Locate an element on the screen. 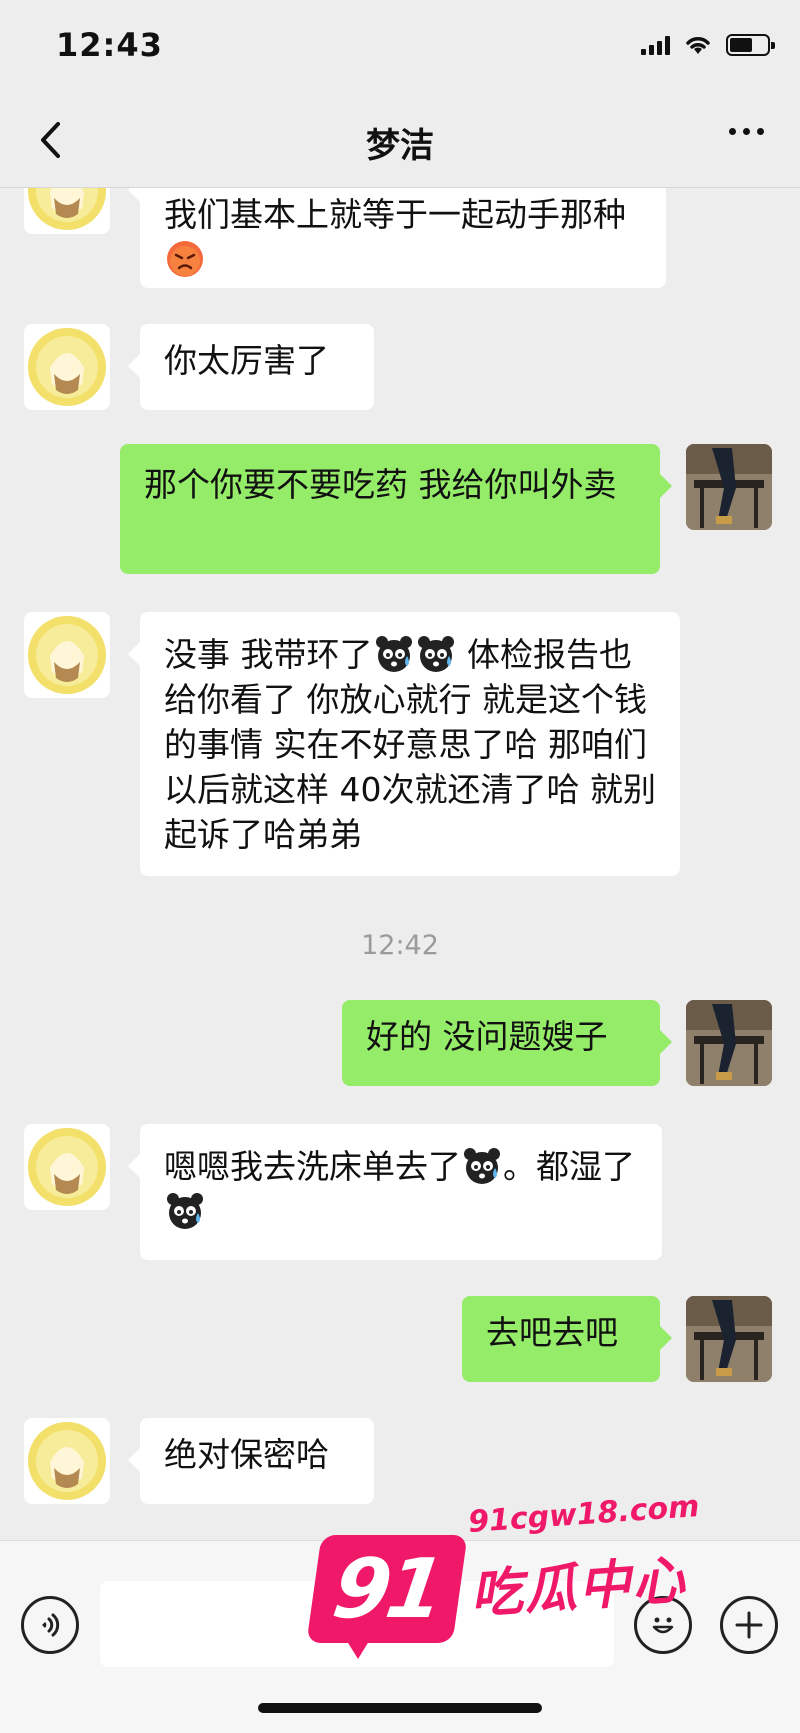 This screenshot has height=1733, width=800. message-outgoing: 好的 没问题嫂子 is located at coordinates (400, 1044).